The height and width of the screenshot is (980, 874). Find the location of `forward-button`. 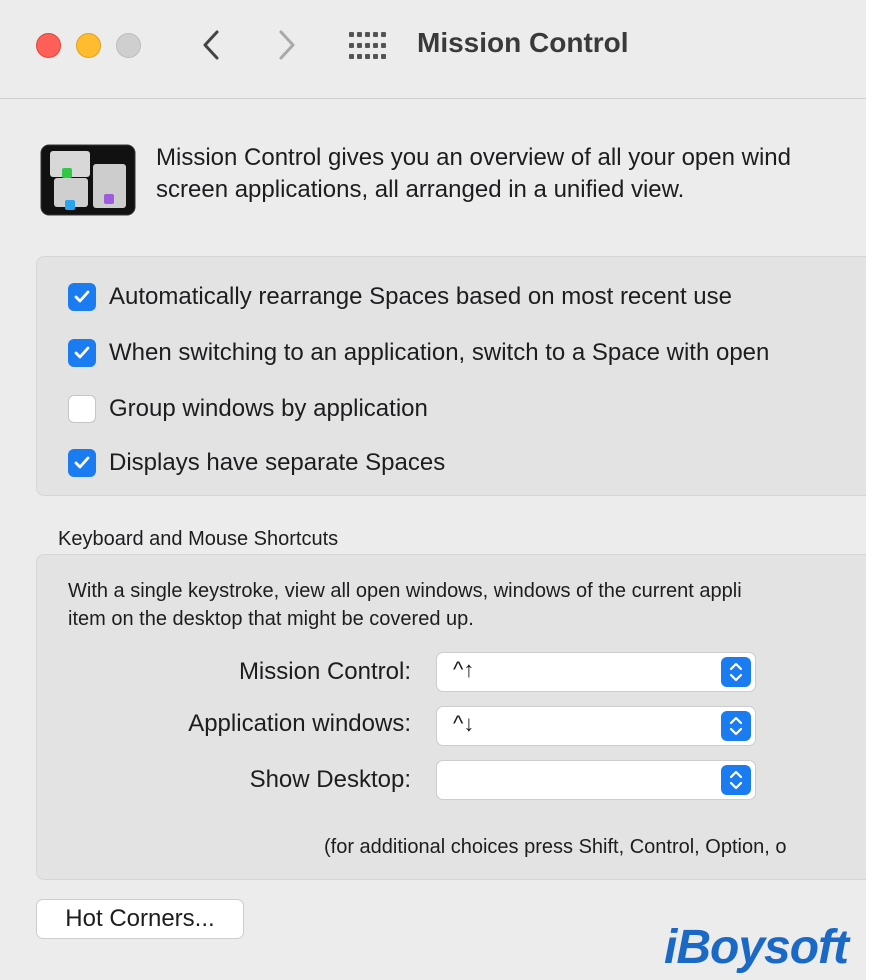

forward-button is located at coordinates (287, 45).